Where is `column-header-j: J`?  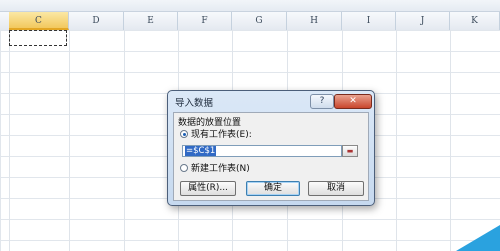 column-header-j: J is located at coordinates (423, 21).